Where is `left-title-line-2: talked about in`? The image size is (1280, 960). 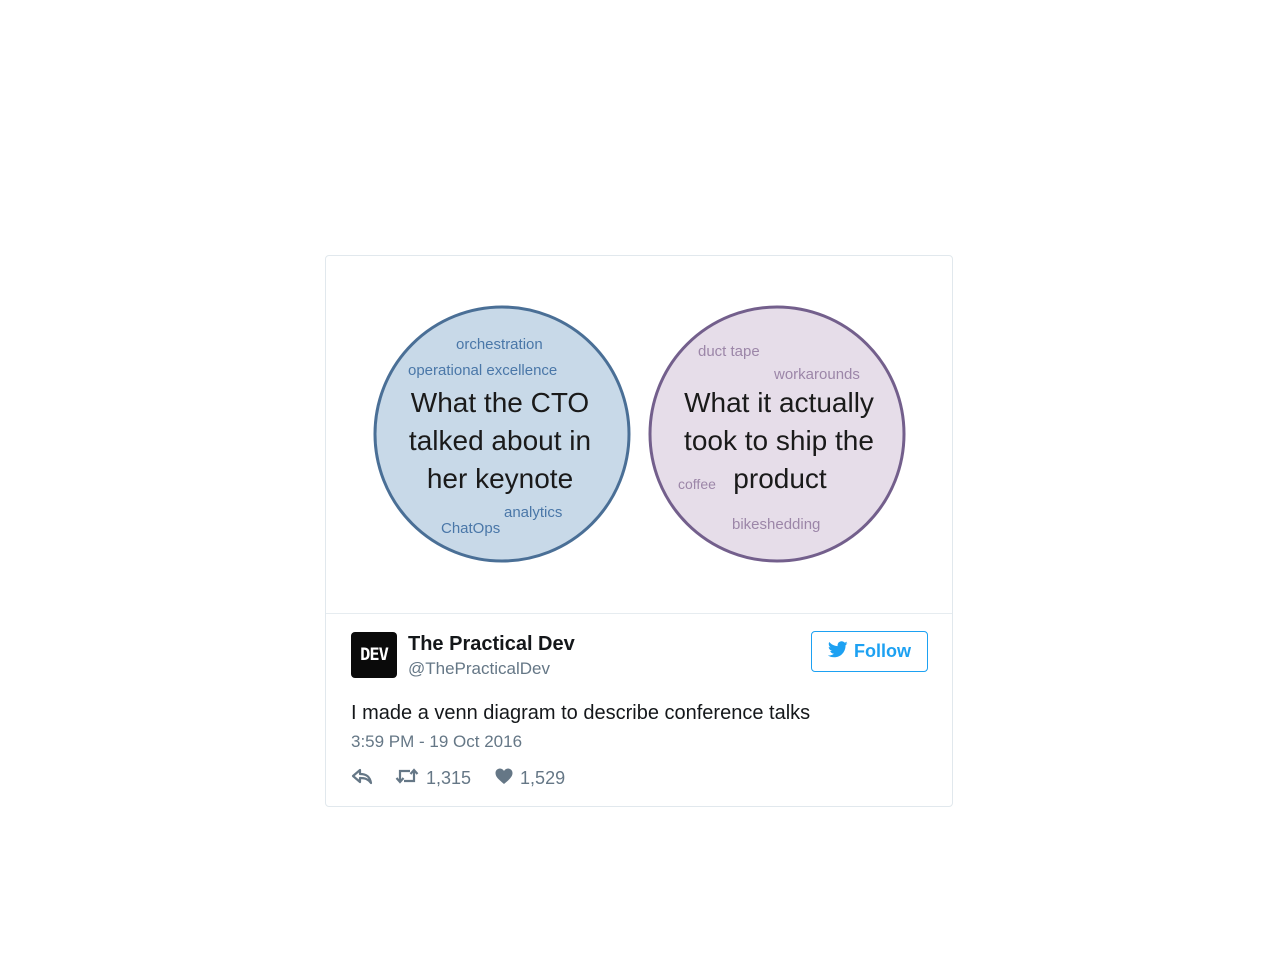
left-title-line-2: talked about in is located at coordinates (500, 440).